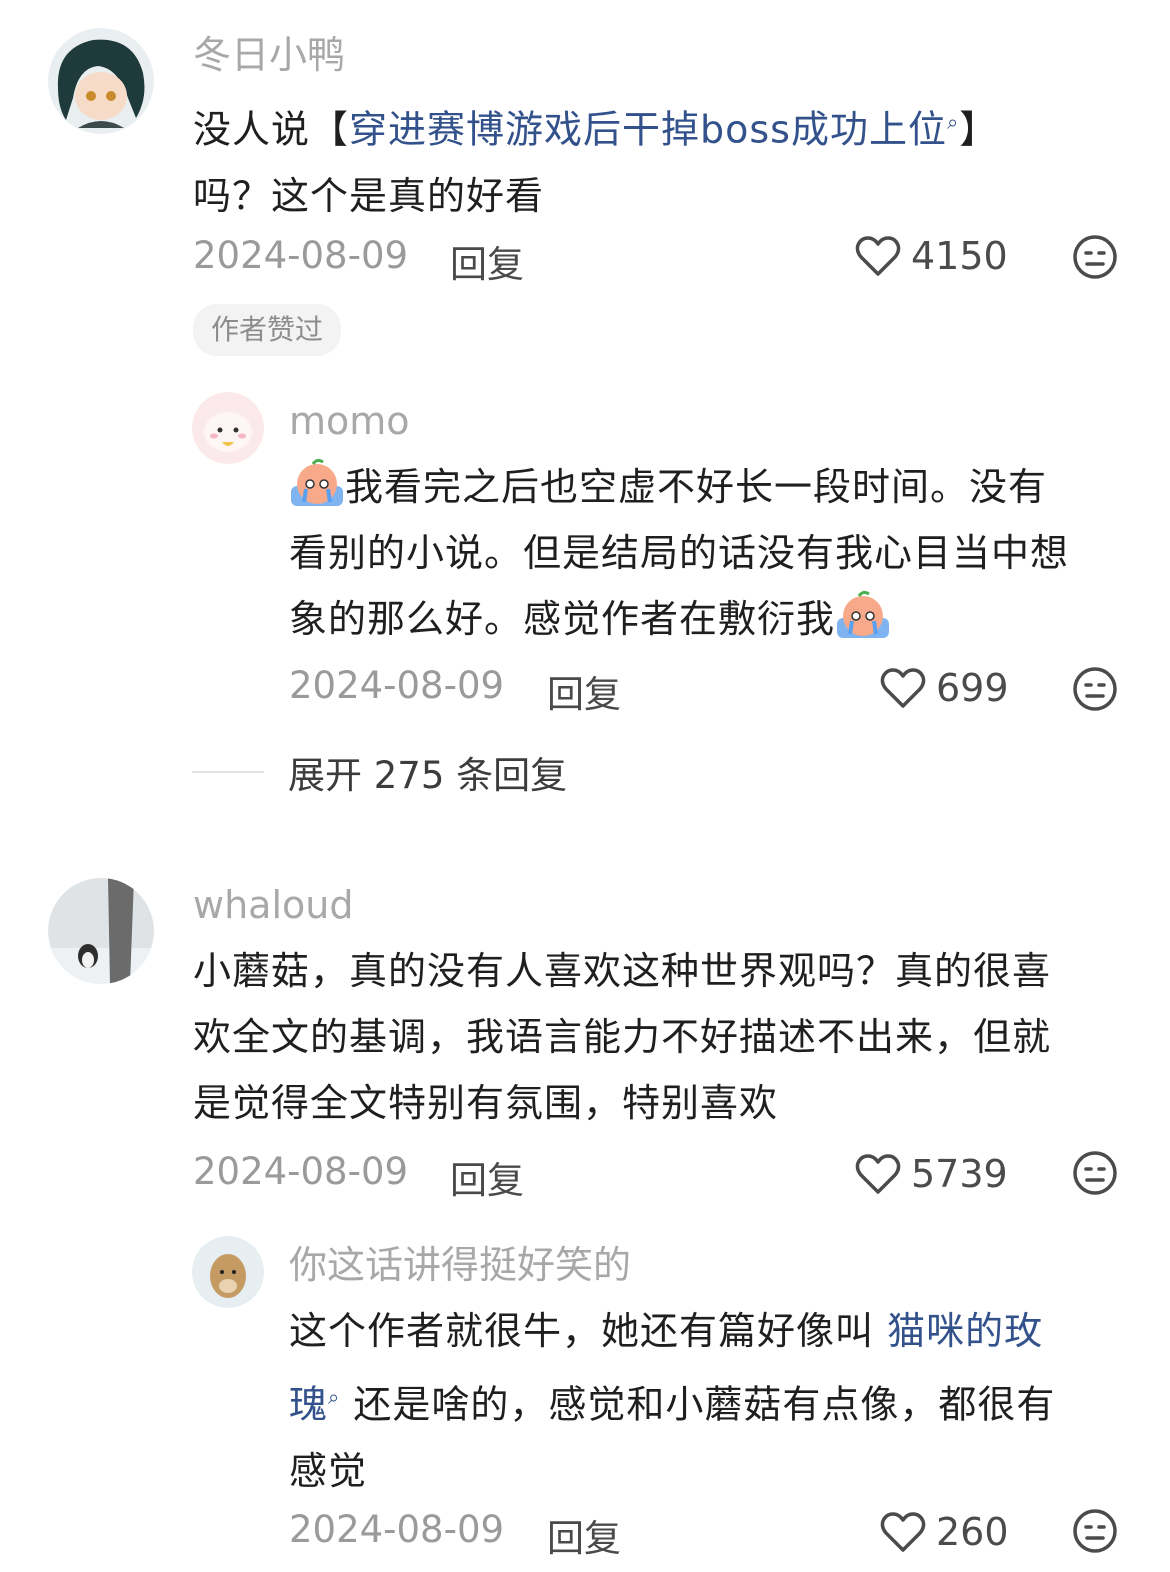  I want to click on reply-username: momo, so click(349, 421).